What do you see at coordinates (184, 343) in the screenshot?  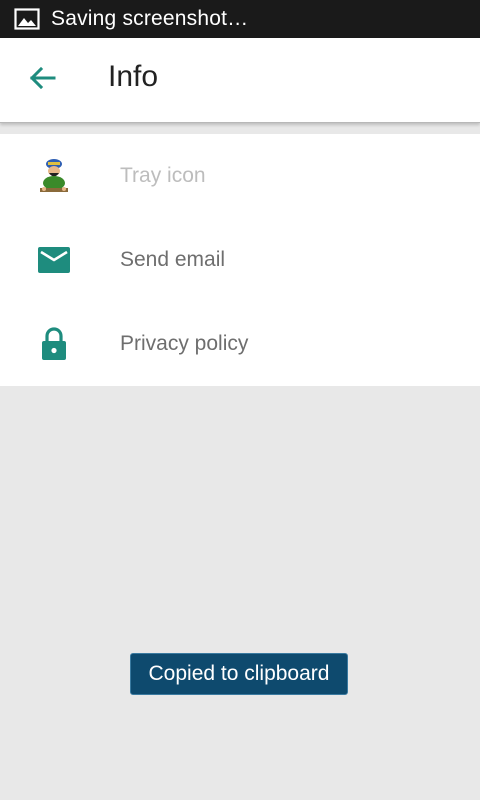 I see `privacy-policy-label: Privacy policy` at bounding box center [184, 343].